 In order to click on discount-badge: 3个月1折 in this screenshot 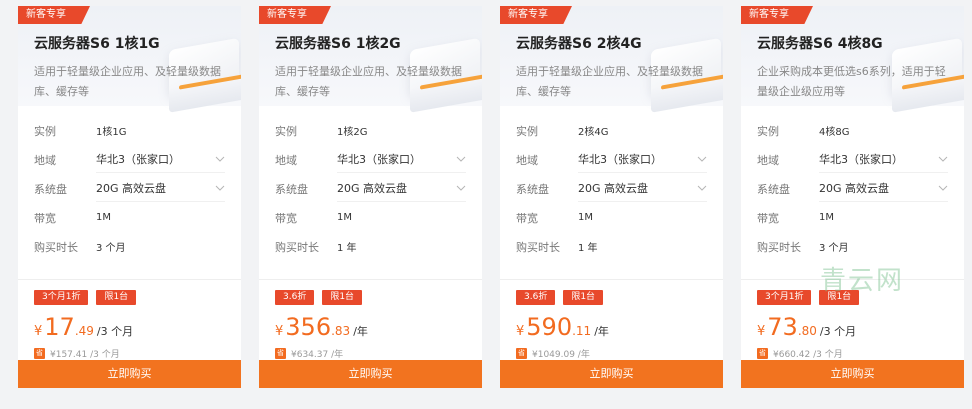, I will do `click(61, 297)`.